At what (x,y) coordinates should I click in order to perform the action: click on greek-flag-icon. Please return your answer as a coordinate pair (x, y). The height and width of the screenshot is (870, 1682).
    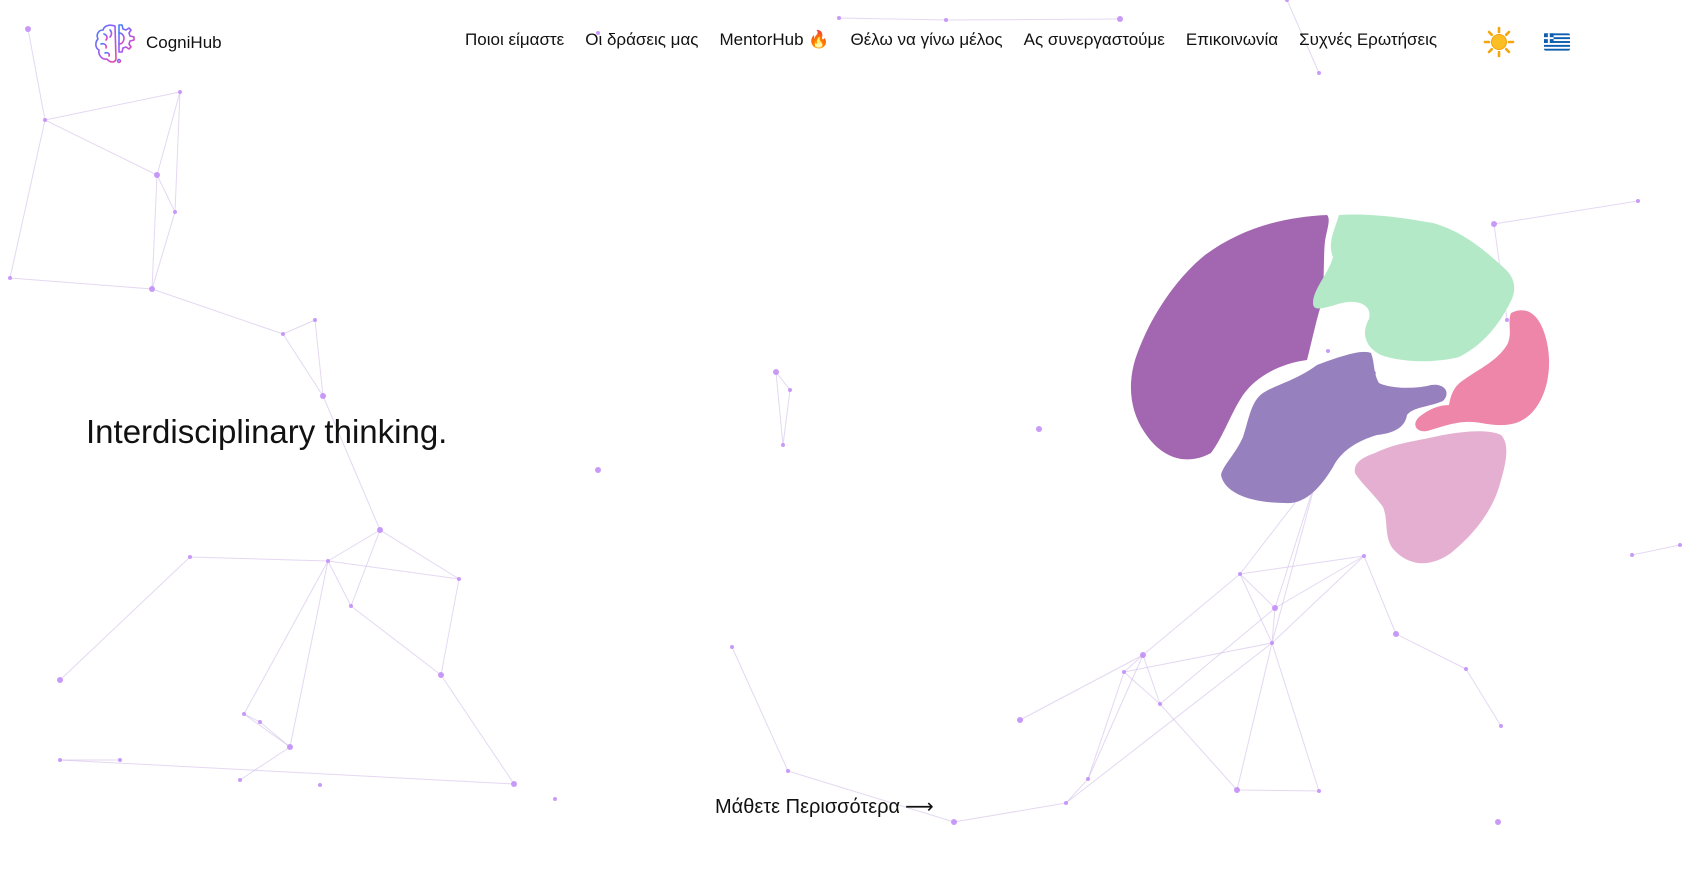
    Looking at the image, I should click on (1557, 42).